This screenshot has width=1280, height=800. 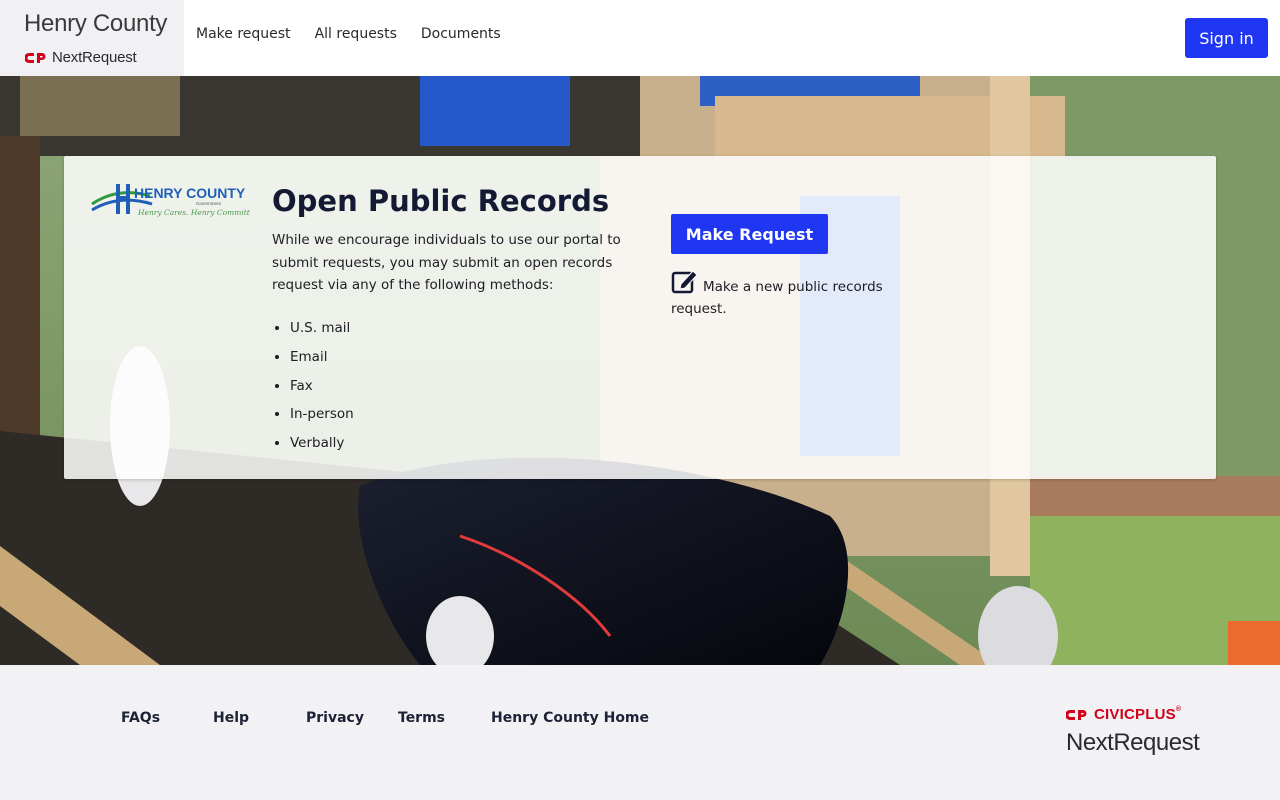 What do you see at coordinates (1133, 742) in the screenshot?
I see `nextrequest-brand: NextRequest` at bounding box center [1133, 742].